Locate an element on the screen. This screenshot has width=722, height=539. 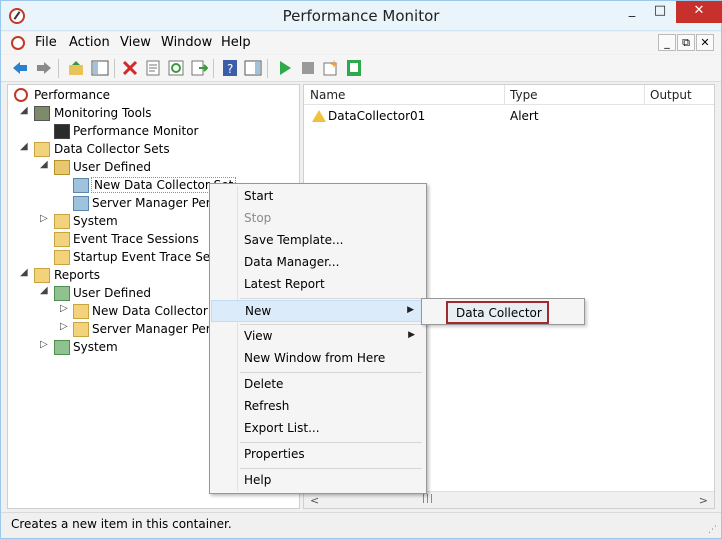
menu-view: View is located at coordinates (135, 42).